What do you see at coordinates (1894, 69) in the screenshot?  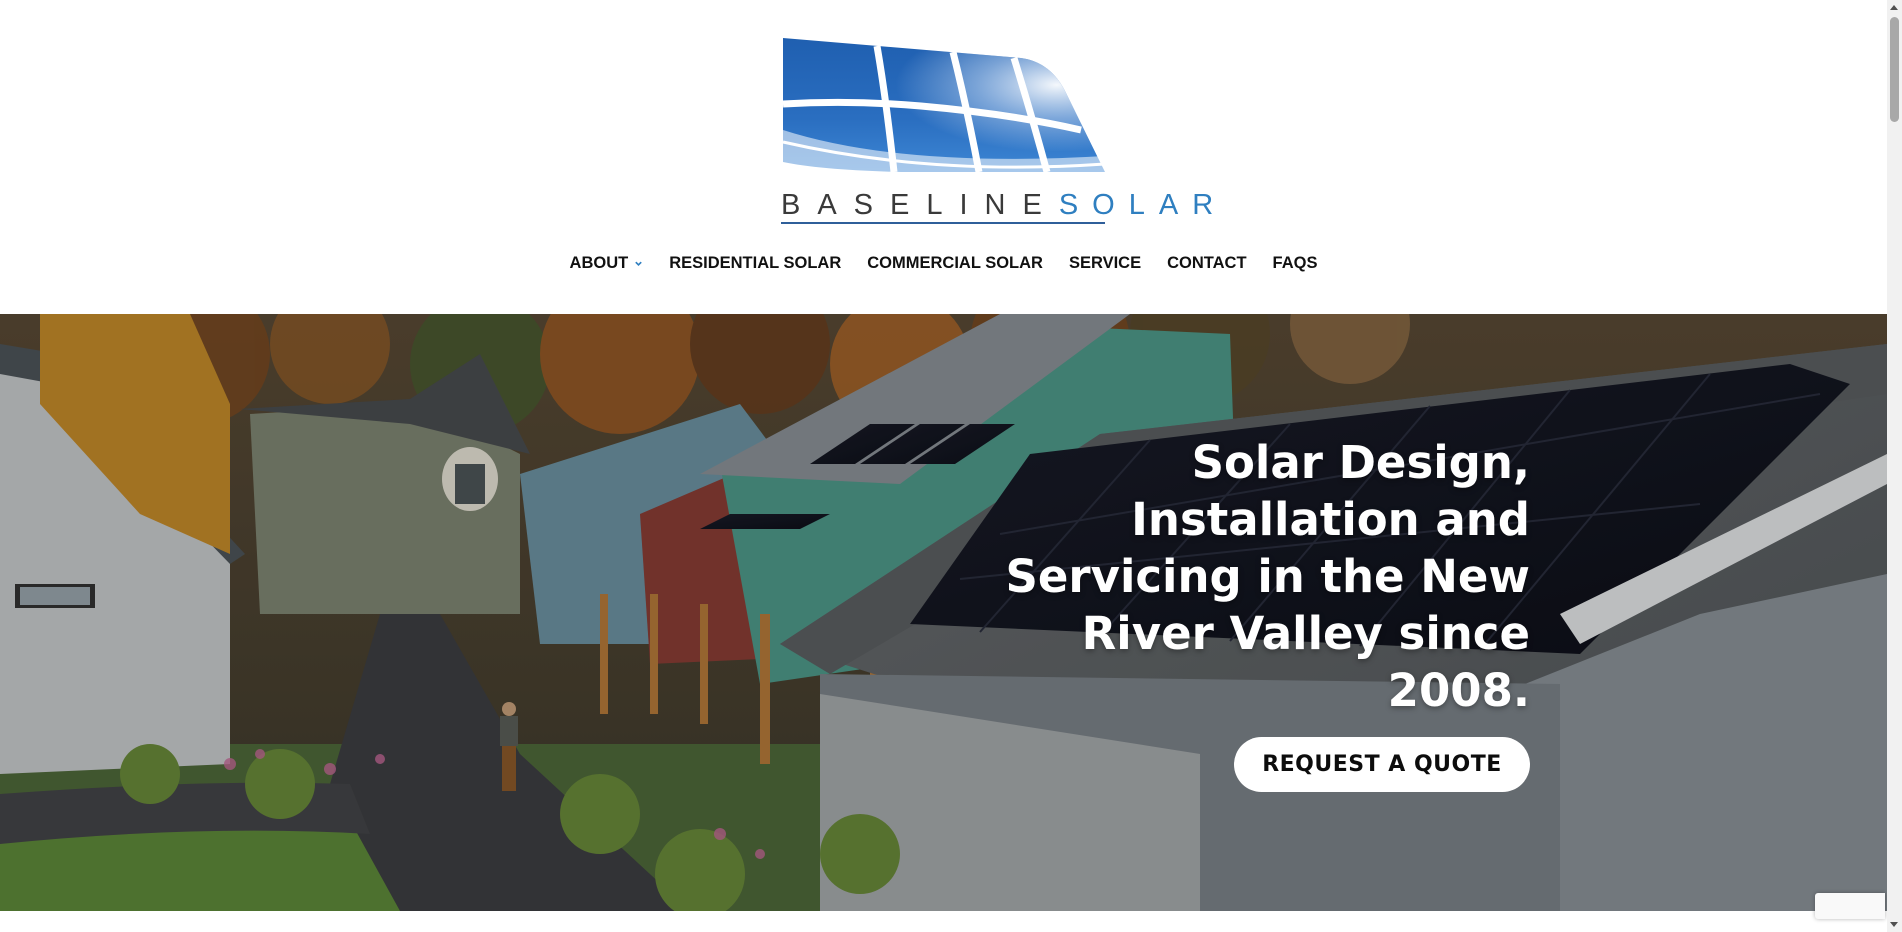 I see `scrollbar-thumb` at bounding box center [1894, 69].